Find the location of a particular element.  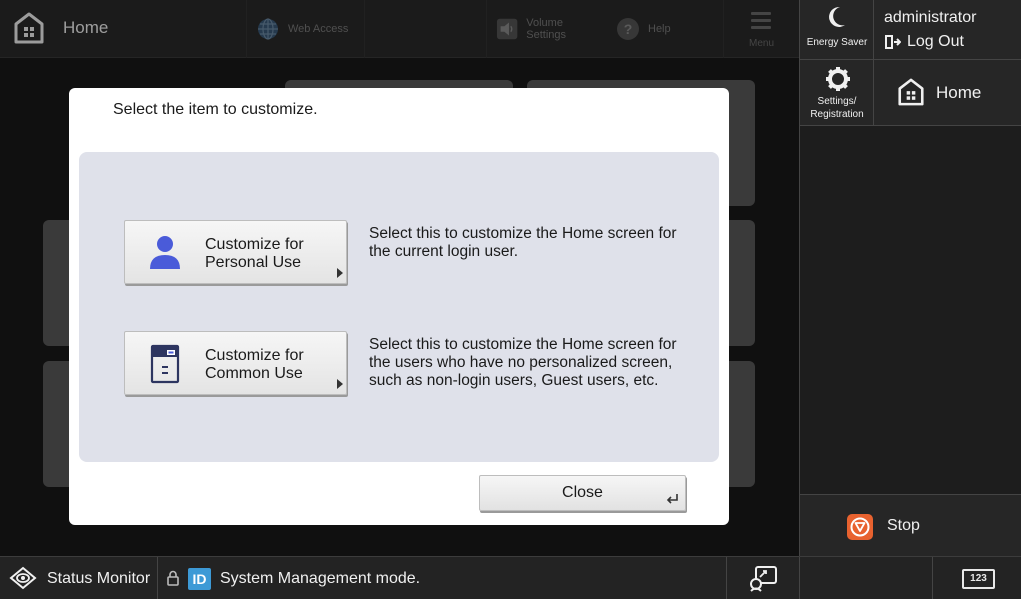

customize-common-label: Customize for Common Use is located at coordinates (254, 365).